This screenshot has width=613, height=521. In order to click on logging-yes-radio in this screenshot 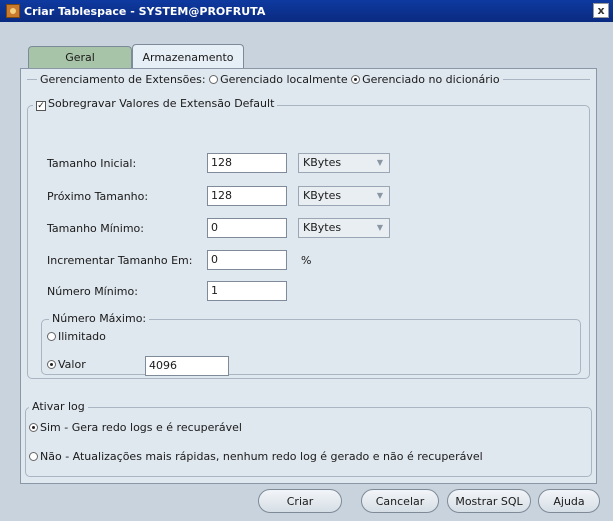, I will do `click(33, 427)`.